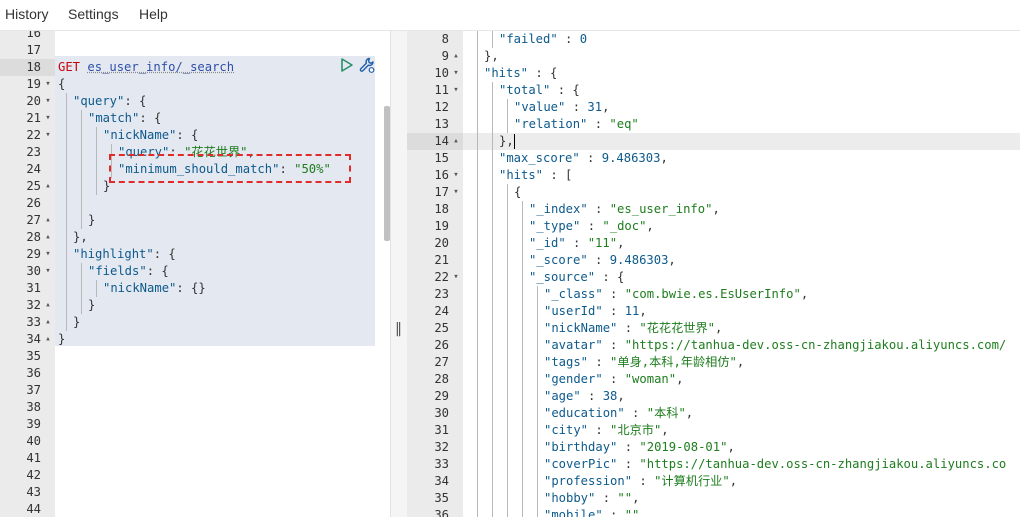  What do you see at coordinates (33, 35) in the screenshot?
I see `line-number: 16` at bounding box center [33, 35].